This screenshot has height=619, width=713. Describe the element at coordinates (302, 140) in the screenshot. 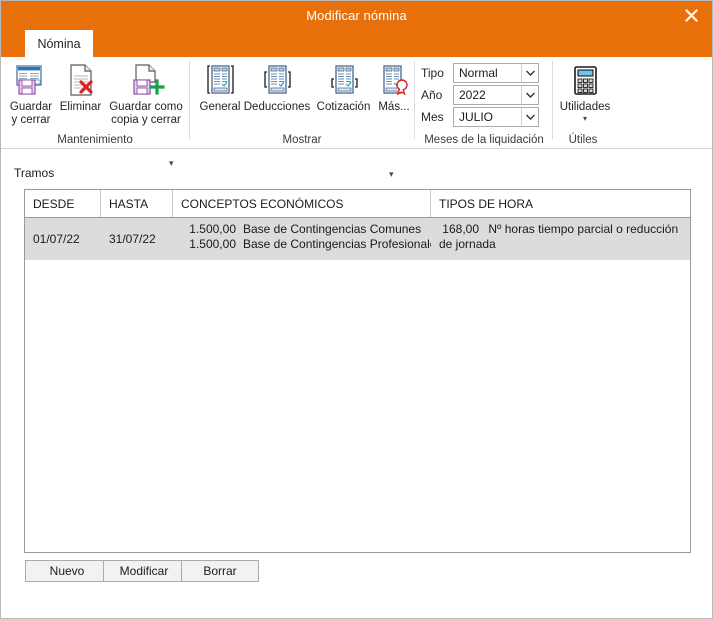

I see `group-label-mostrar: Mostrar` at that location.